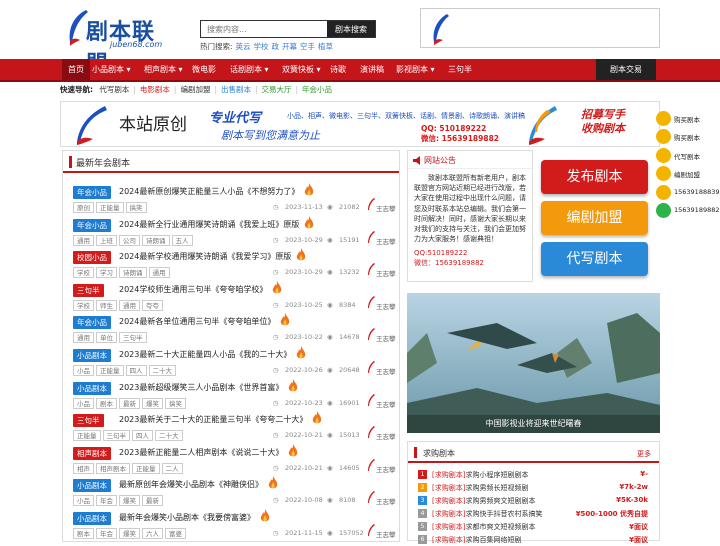  Describe the element at coordinates (182, 240) in the screenshot. I see `tag: 五人` at that location.